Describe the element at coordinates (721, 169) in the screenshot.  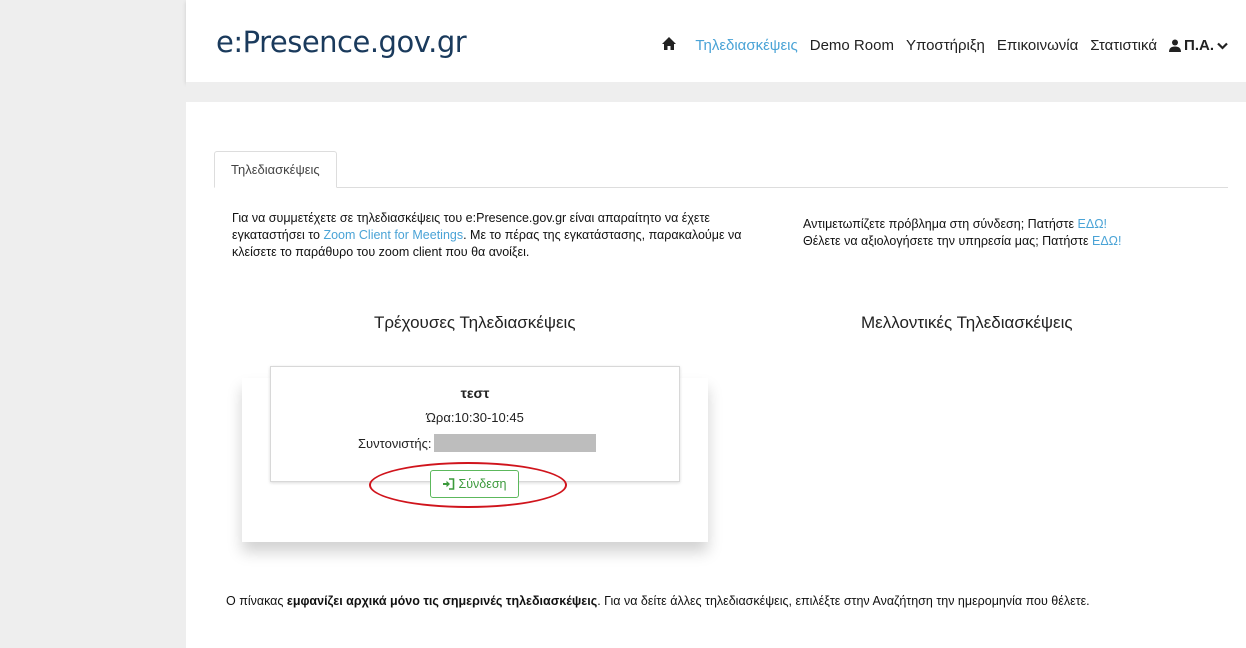
I see `tab-bar: Τηλεδιασκέψεις` at that location.